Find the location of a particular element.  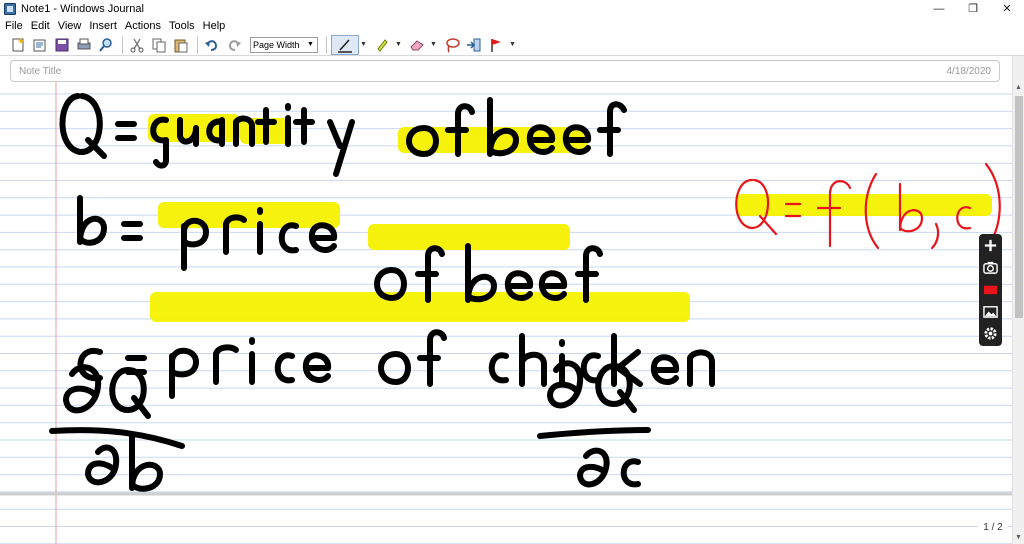

insert-space-button is located at coordinates (474, 45).